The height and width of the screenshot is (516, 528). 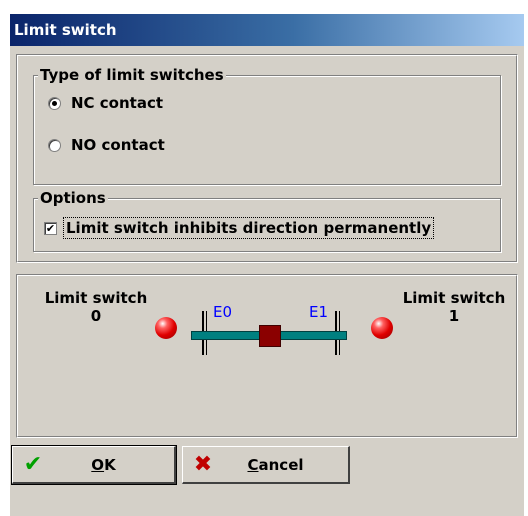 What do you see at coordinates (50, 228) in the screenshot?
I see `checkbox-box: ✔` at bounding box center [50, 228].